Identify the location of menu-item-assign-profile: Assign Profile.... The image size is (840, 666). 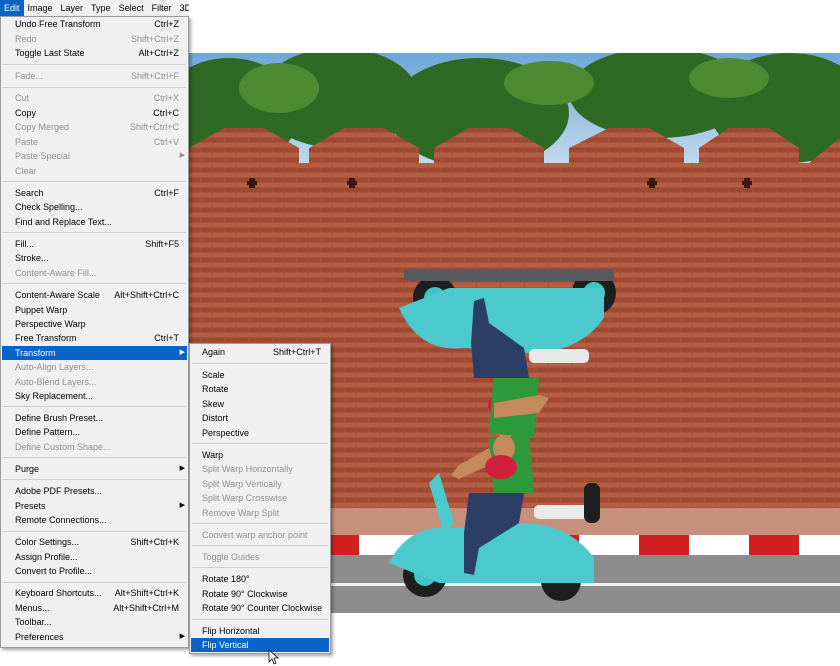
(94, 557).